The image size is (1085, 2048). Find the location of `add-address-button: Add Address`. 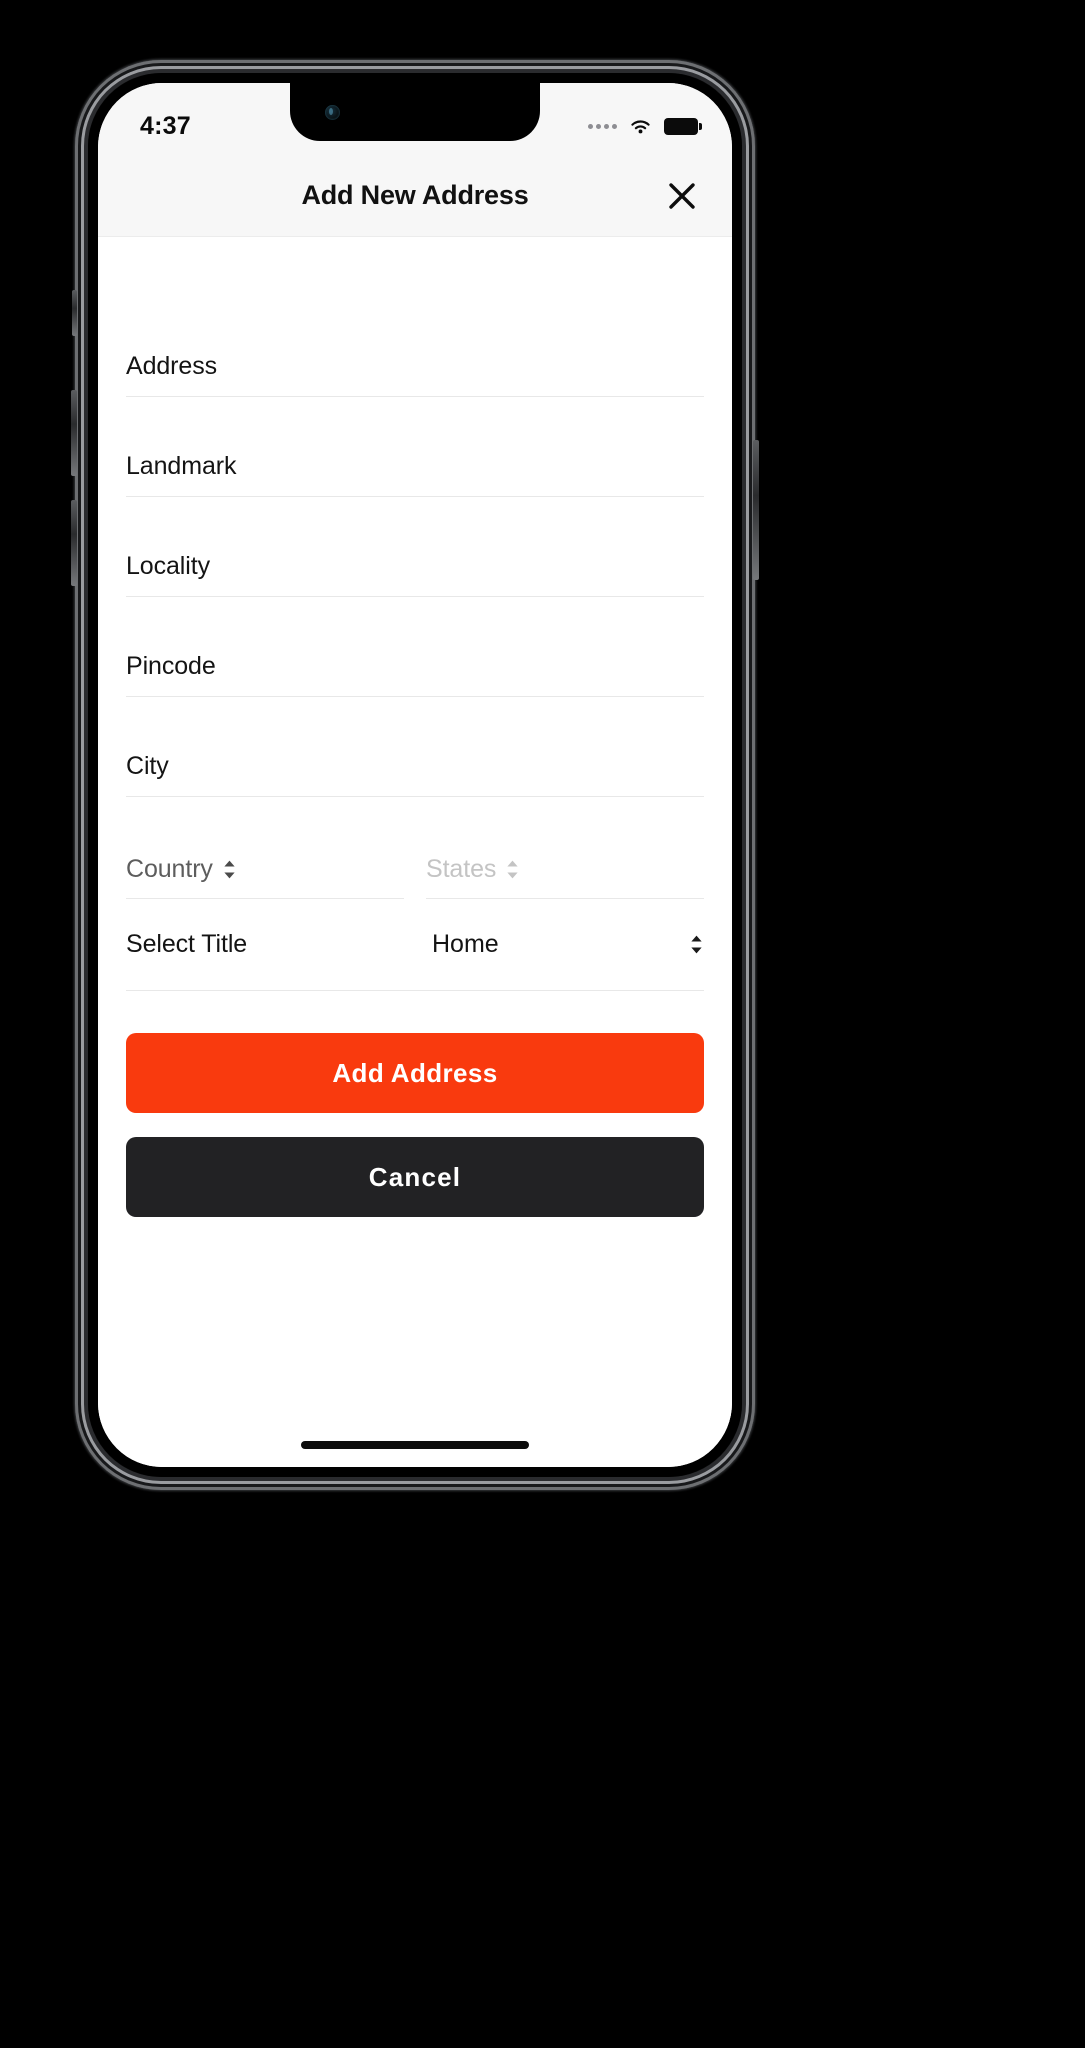

add-address-button: Add Address is located at coordinates (415, 1073).